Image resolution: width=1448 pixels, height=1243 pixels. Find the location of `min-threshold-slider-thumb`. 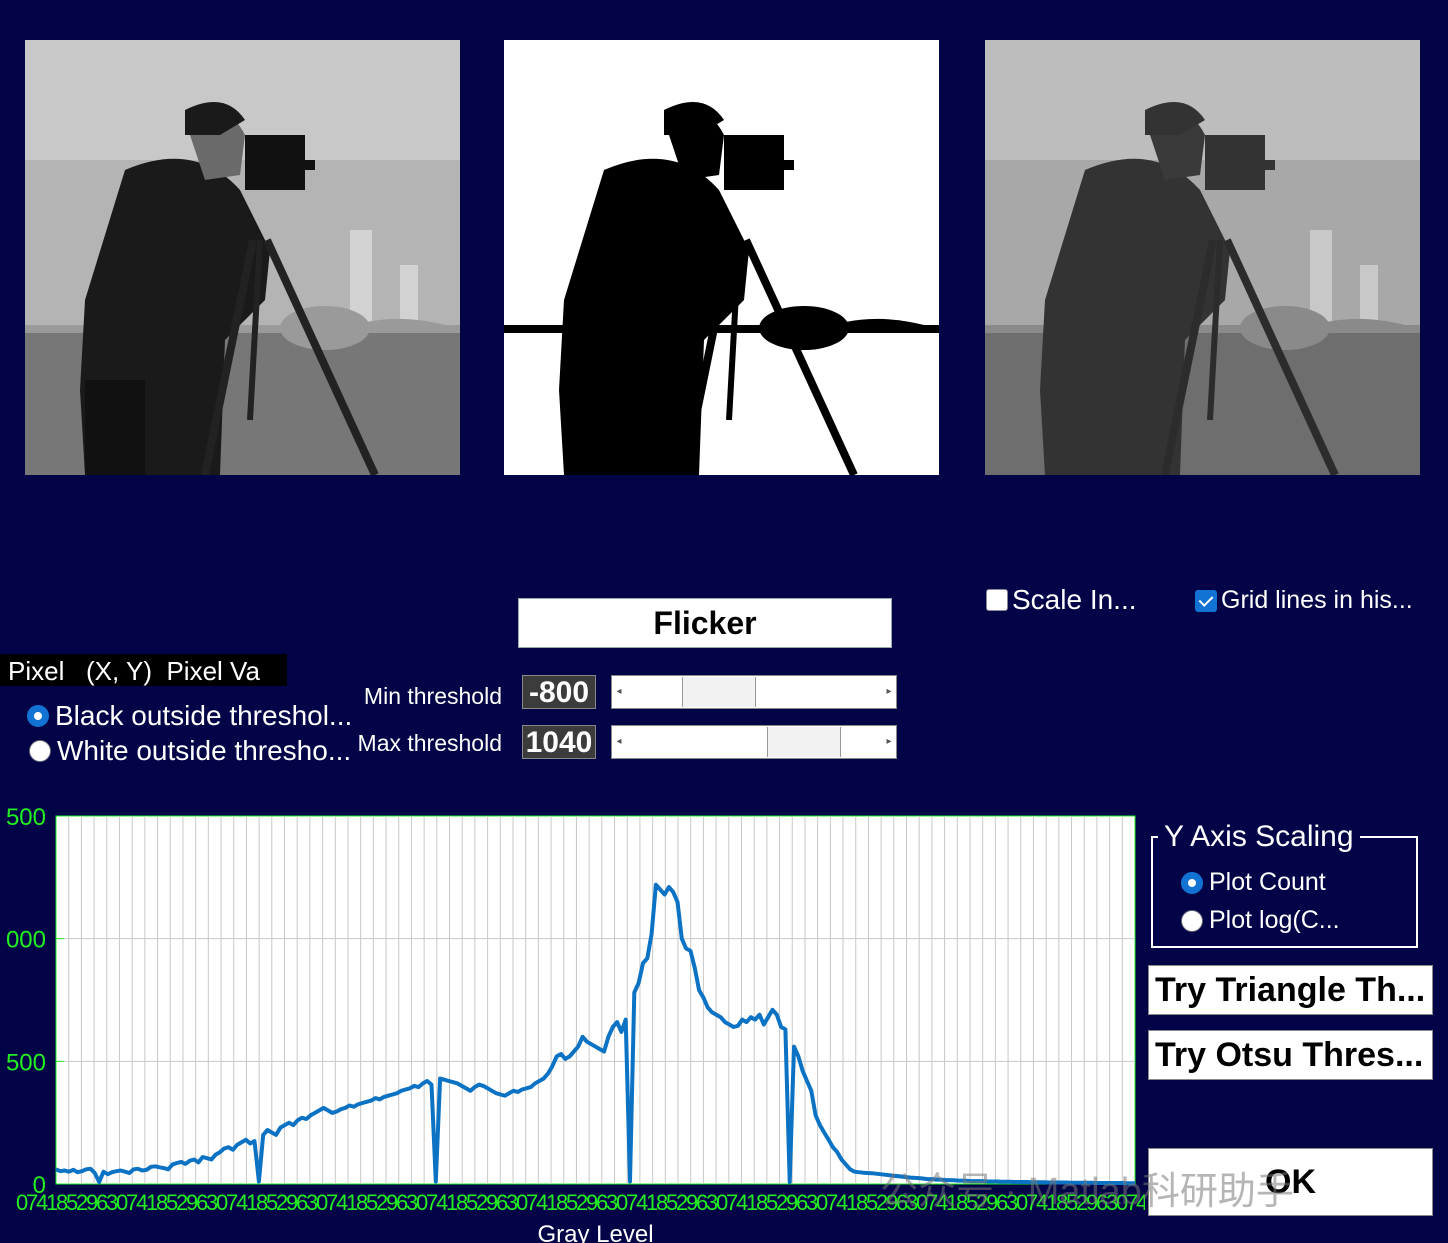

min-threshold-slider-thumb is located at coordinates (718, 692).